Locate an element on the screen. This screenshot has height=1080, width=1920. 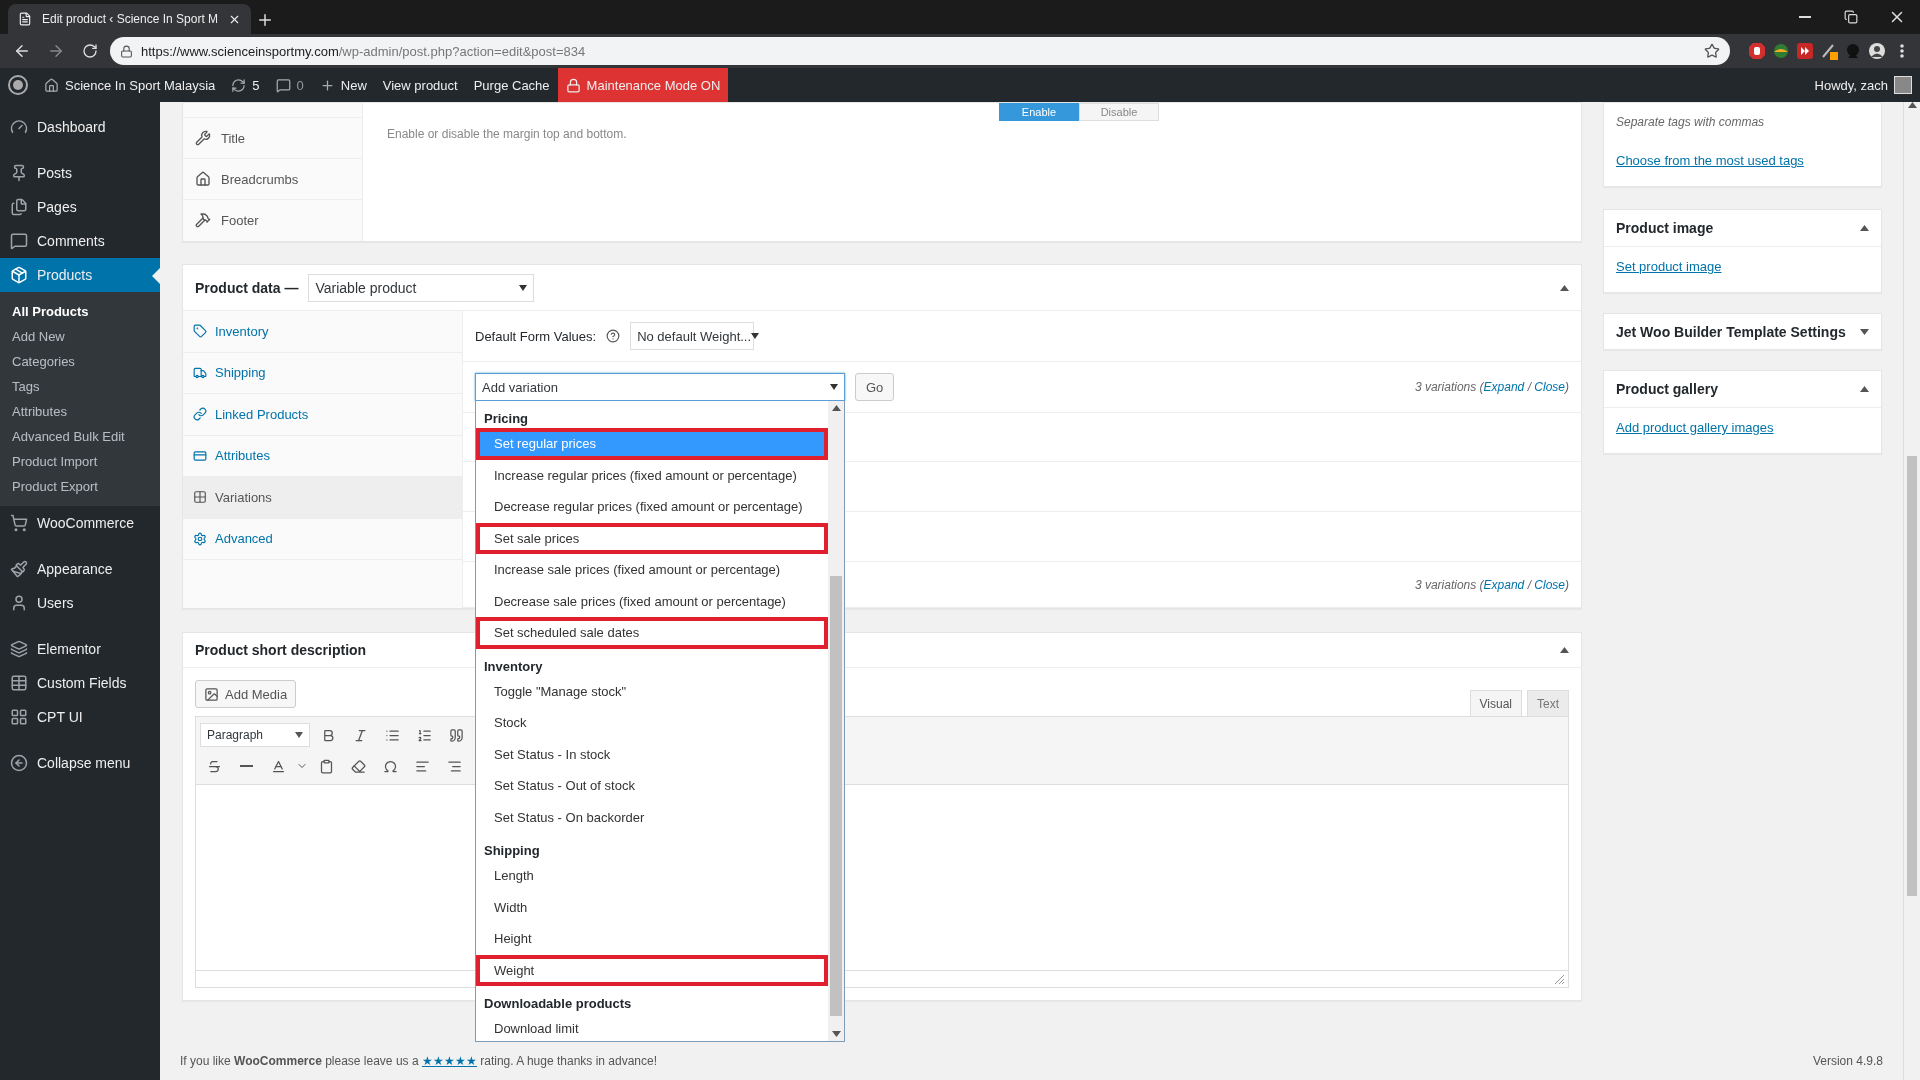
field-description: Enable or disable the margin top and bottom. is located at coordinates (507, 134).